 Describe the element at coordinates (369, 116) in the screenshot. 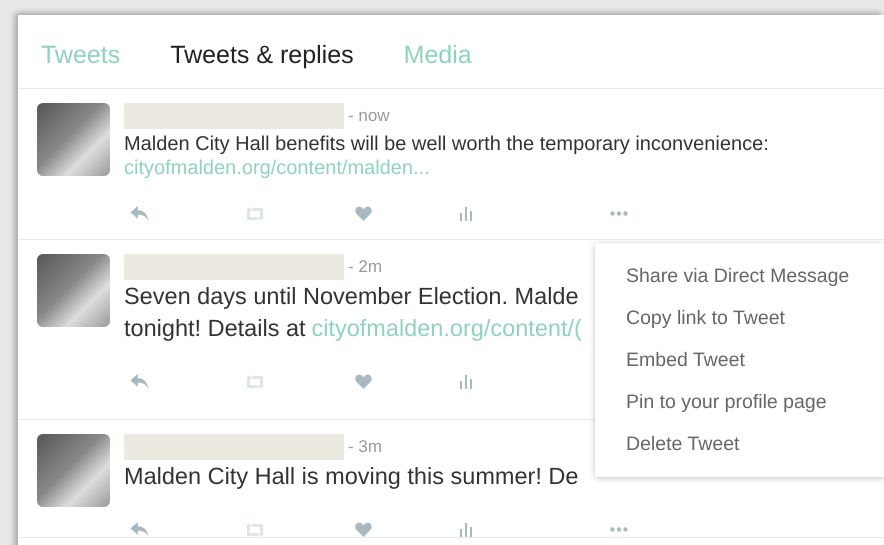

I see `tweet-time: - now` at that location.